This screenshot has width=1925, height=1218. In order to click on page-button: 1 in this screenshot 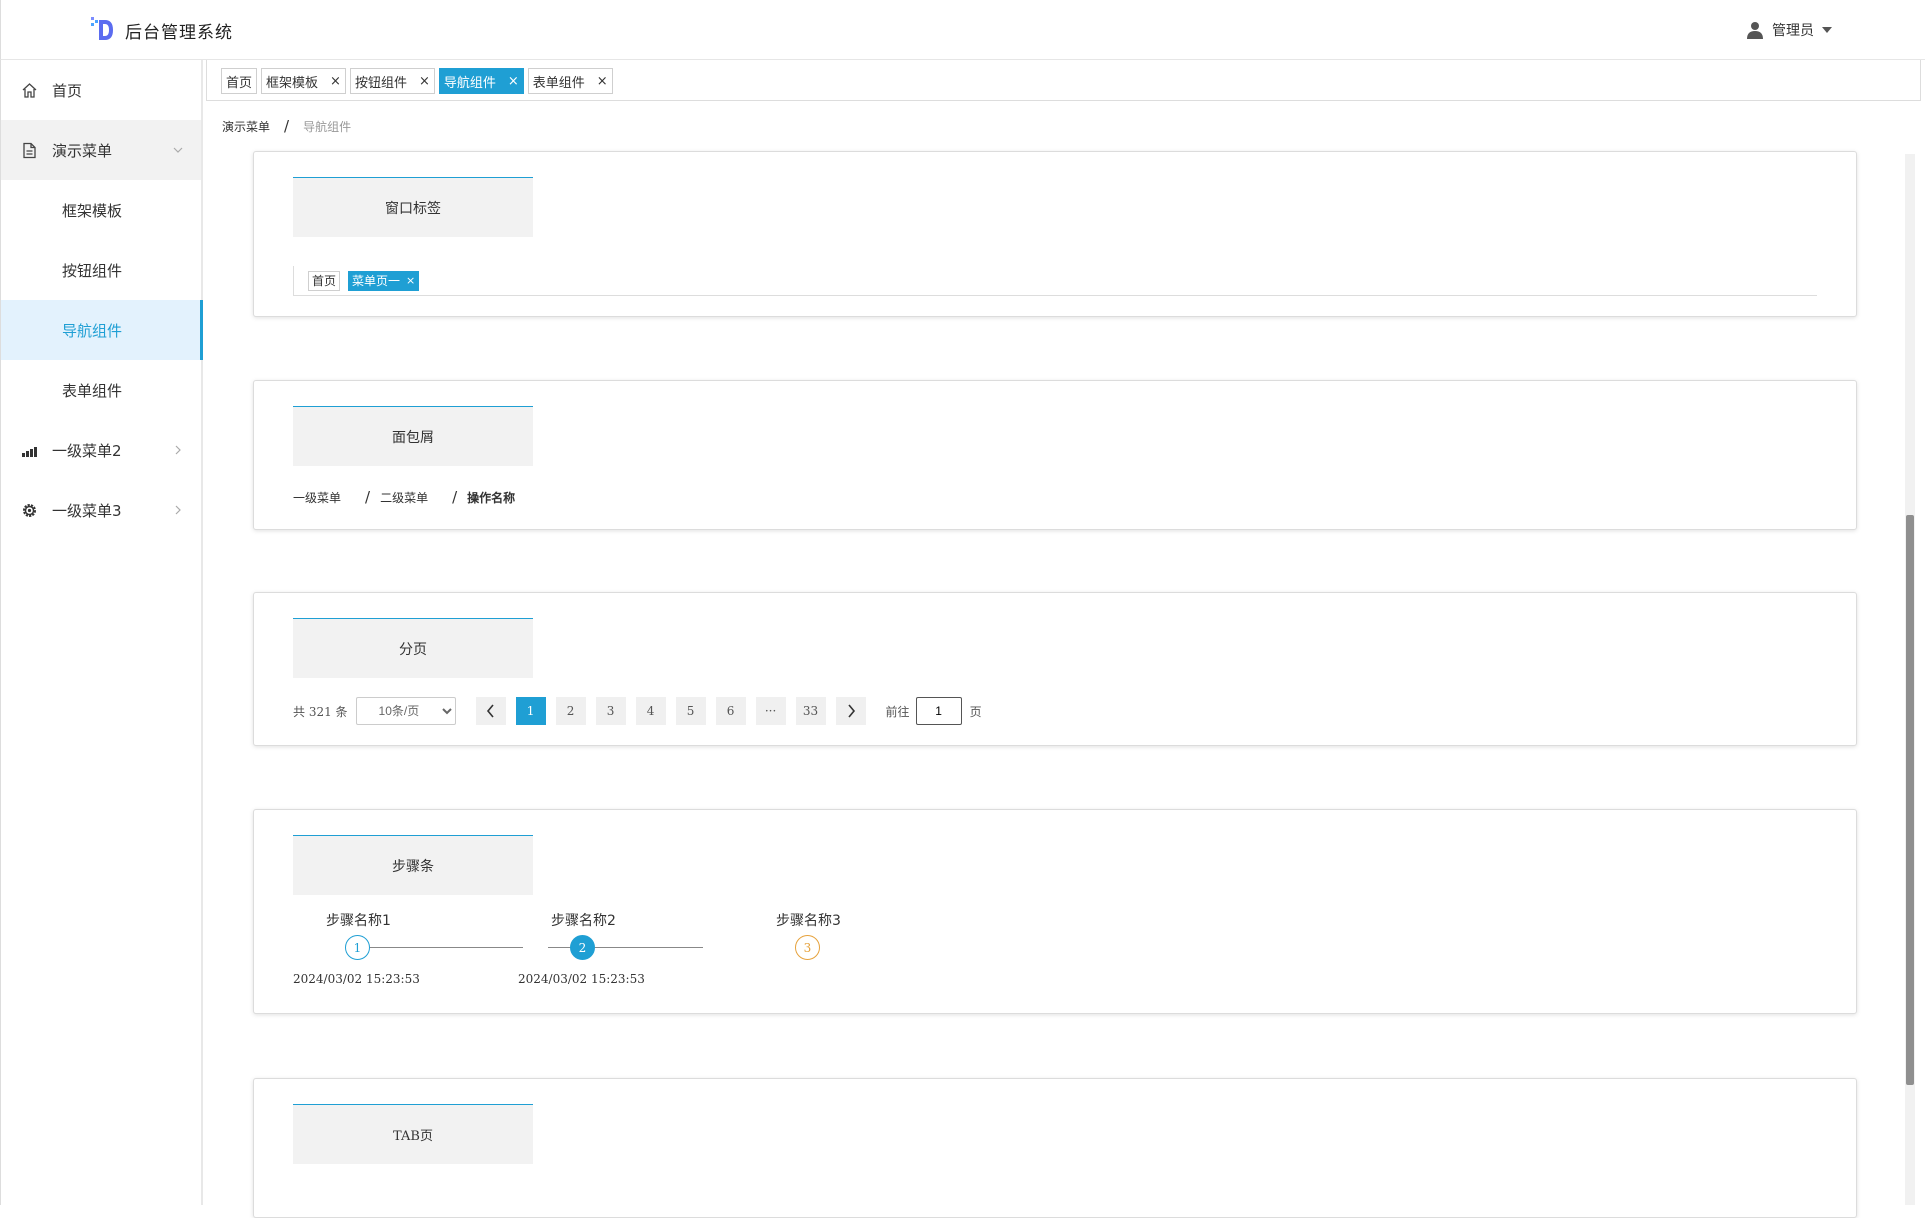, I will do `click(530, 711)`.